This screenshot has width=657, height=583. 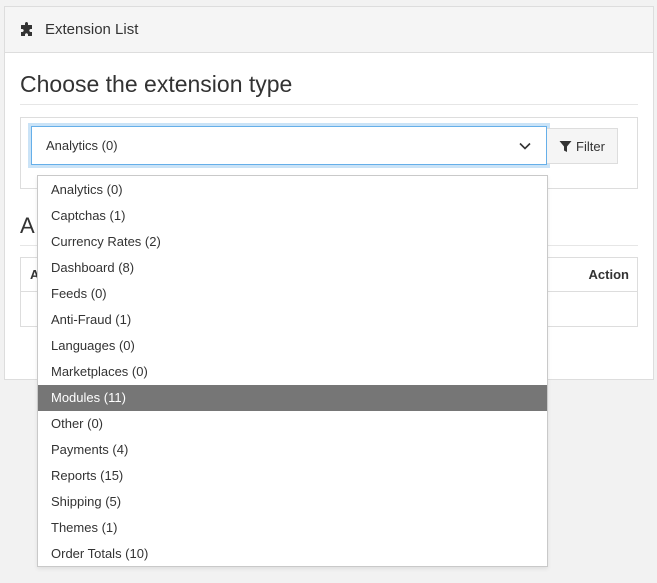 What do you see at coordinates (525, 146) in the screenshot?
I see `chevron-down-icon` at bounding box center [525, 146].